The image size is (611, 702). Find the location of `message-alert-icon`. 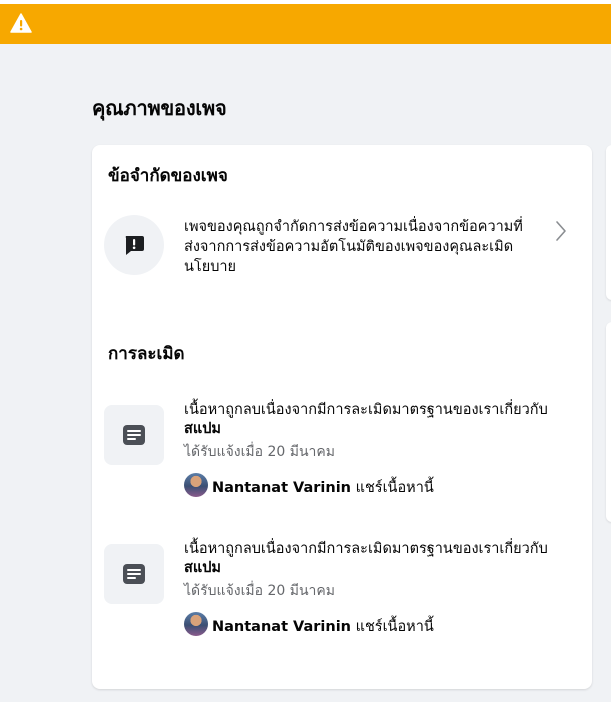

message-alert-icon is located at coordinates (134, 245).